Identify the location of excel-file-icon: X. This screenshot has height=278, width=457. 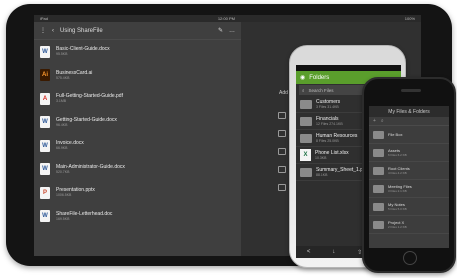
(305, 155).